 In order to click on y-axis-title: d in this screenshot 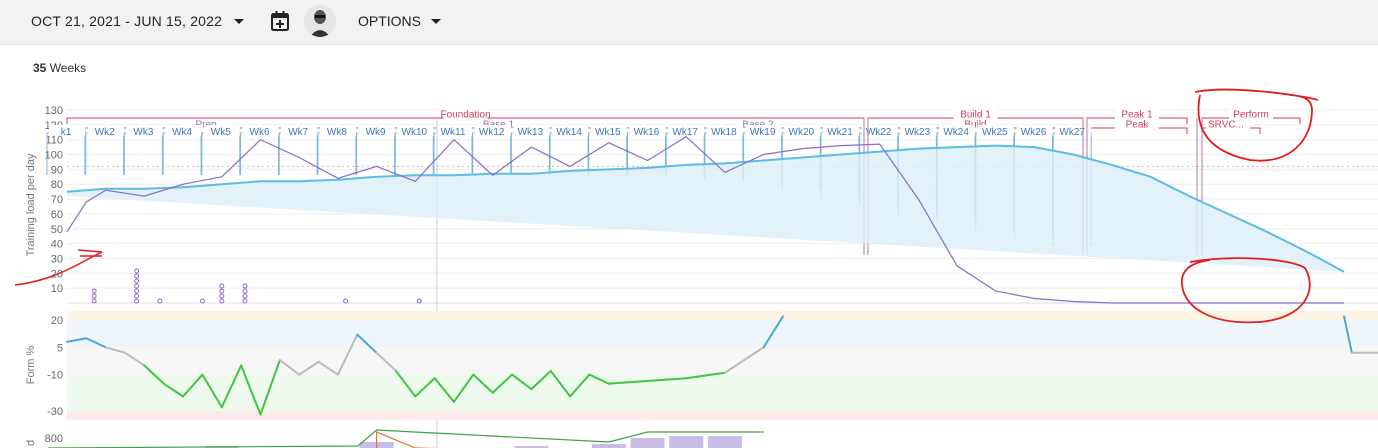, I will do `click(31, 443)`.